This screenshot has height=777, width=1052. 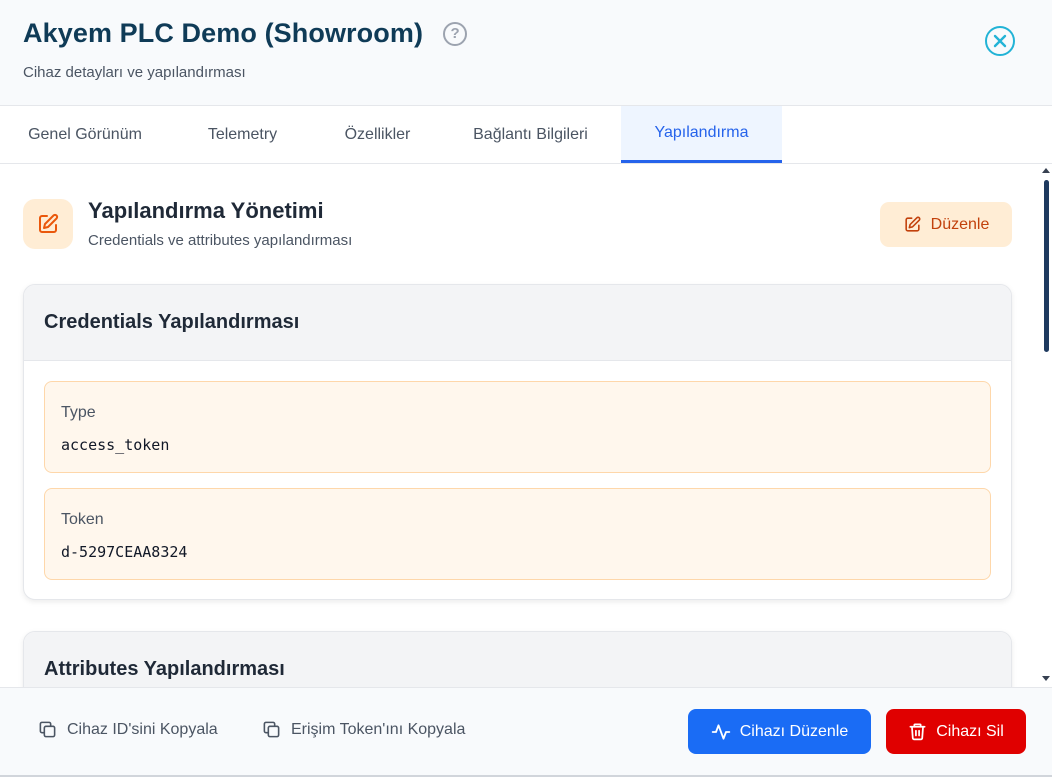 I want to click on credentials-title: Credentials Yapılandırması, so click(x=172, y=322).